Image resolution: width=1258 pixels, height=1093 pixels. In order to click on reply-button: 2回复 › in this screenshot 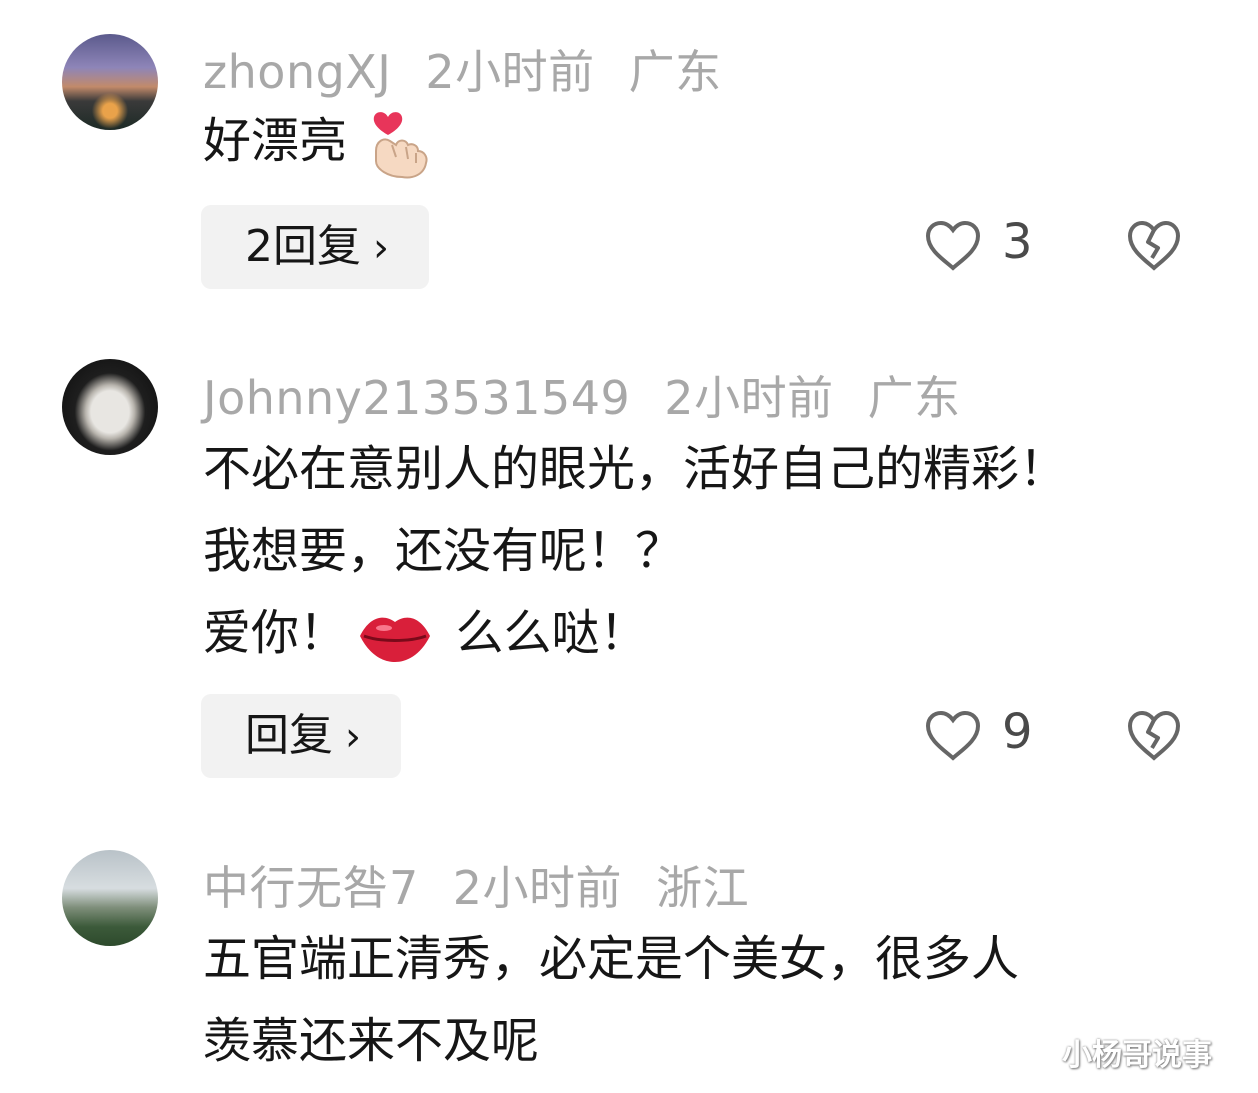, I will do `click(315, 247)`.